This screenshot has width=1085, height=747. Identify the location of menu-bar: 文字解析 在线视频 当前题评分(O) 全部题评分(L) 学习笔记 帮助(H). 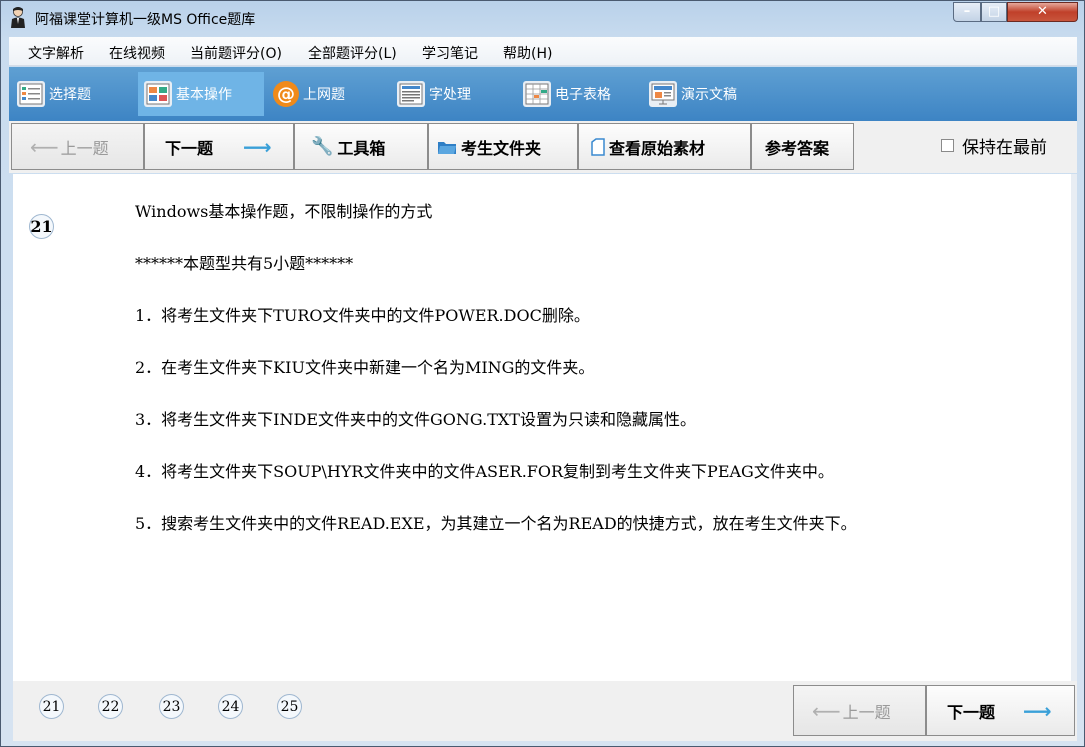
(543, 51).